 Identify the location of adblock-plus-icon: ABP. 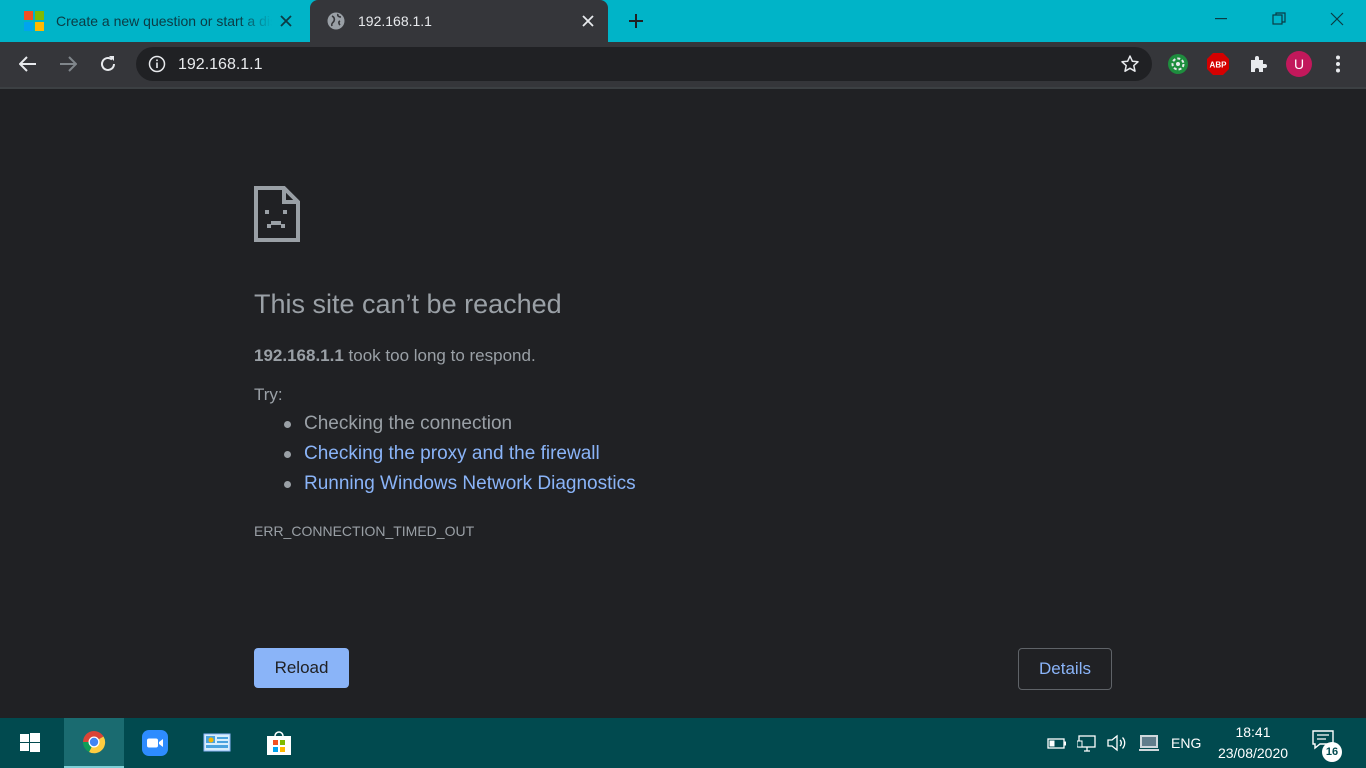
(1218, 64).